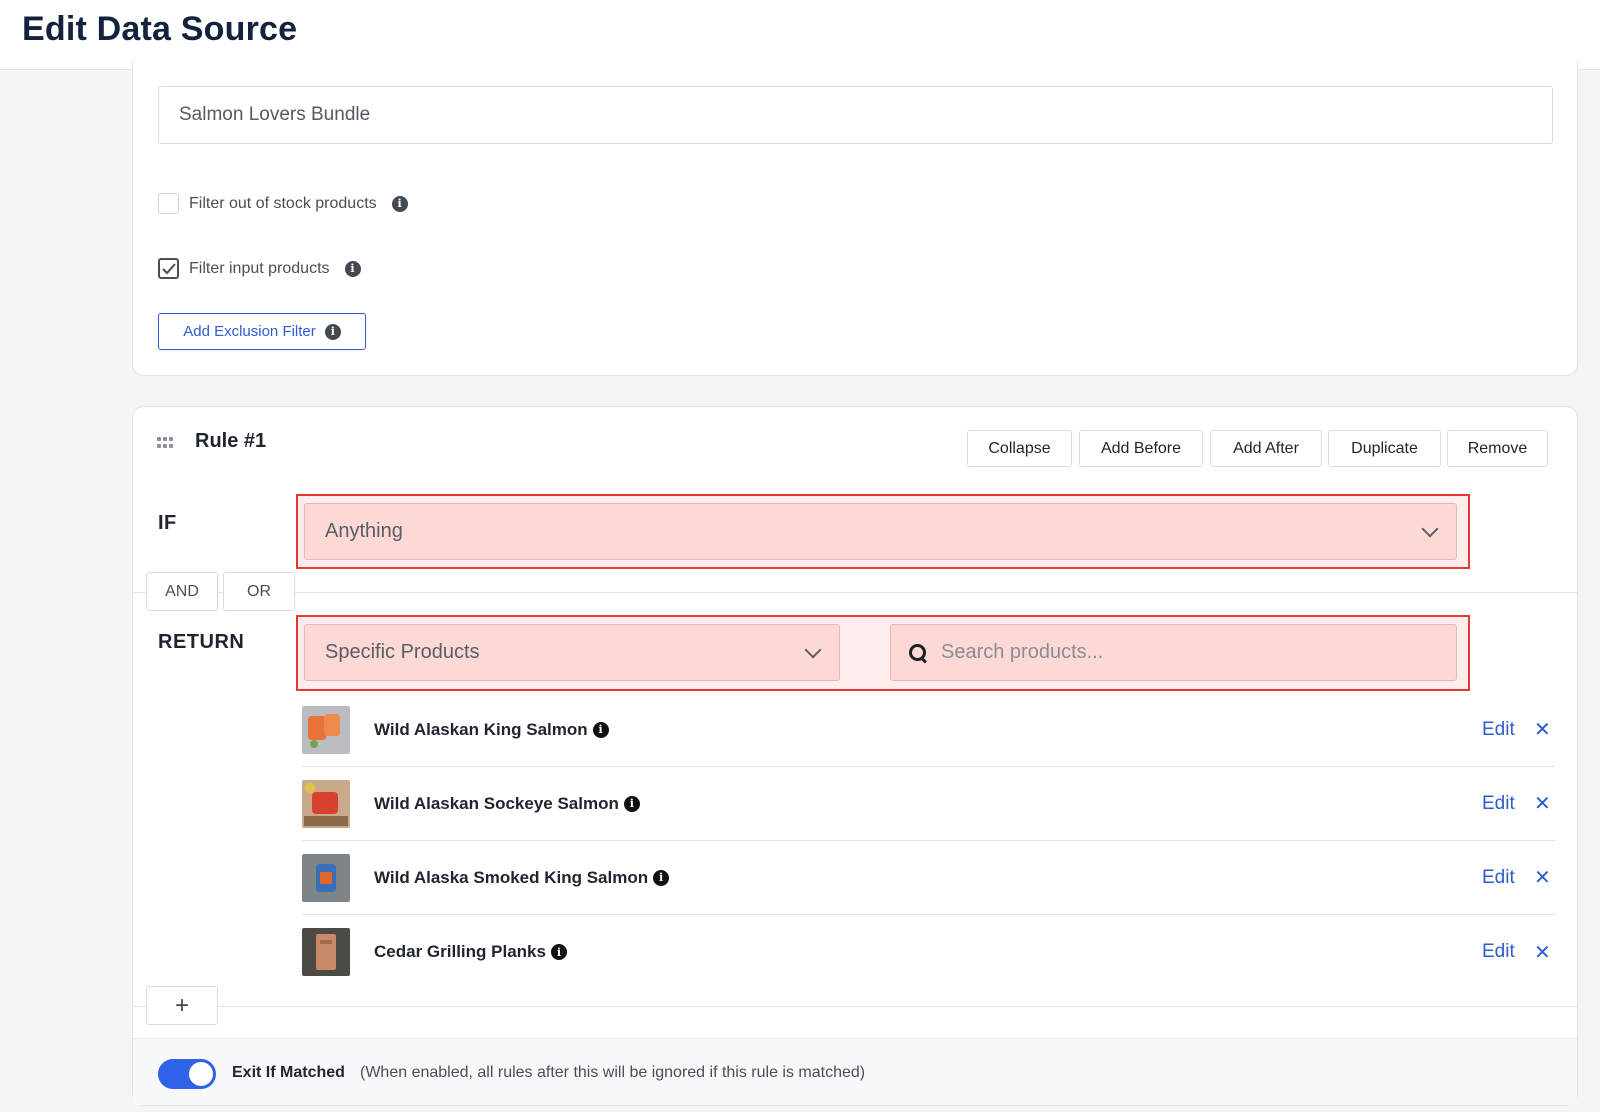 The width and height of the screenshot is (1600, 1112). I want to click on duplicate-button: Duplicate, so click(1384, 448).